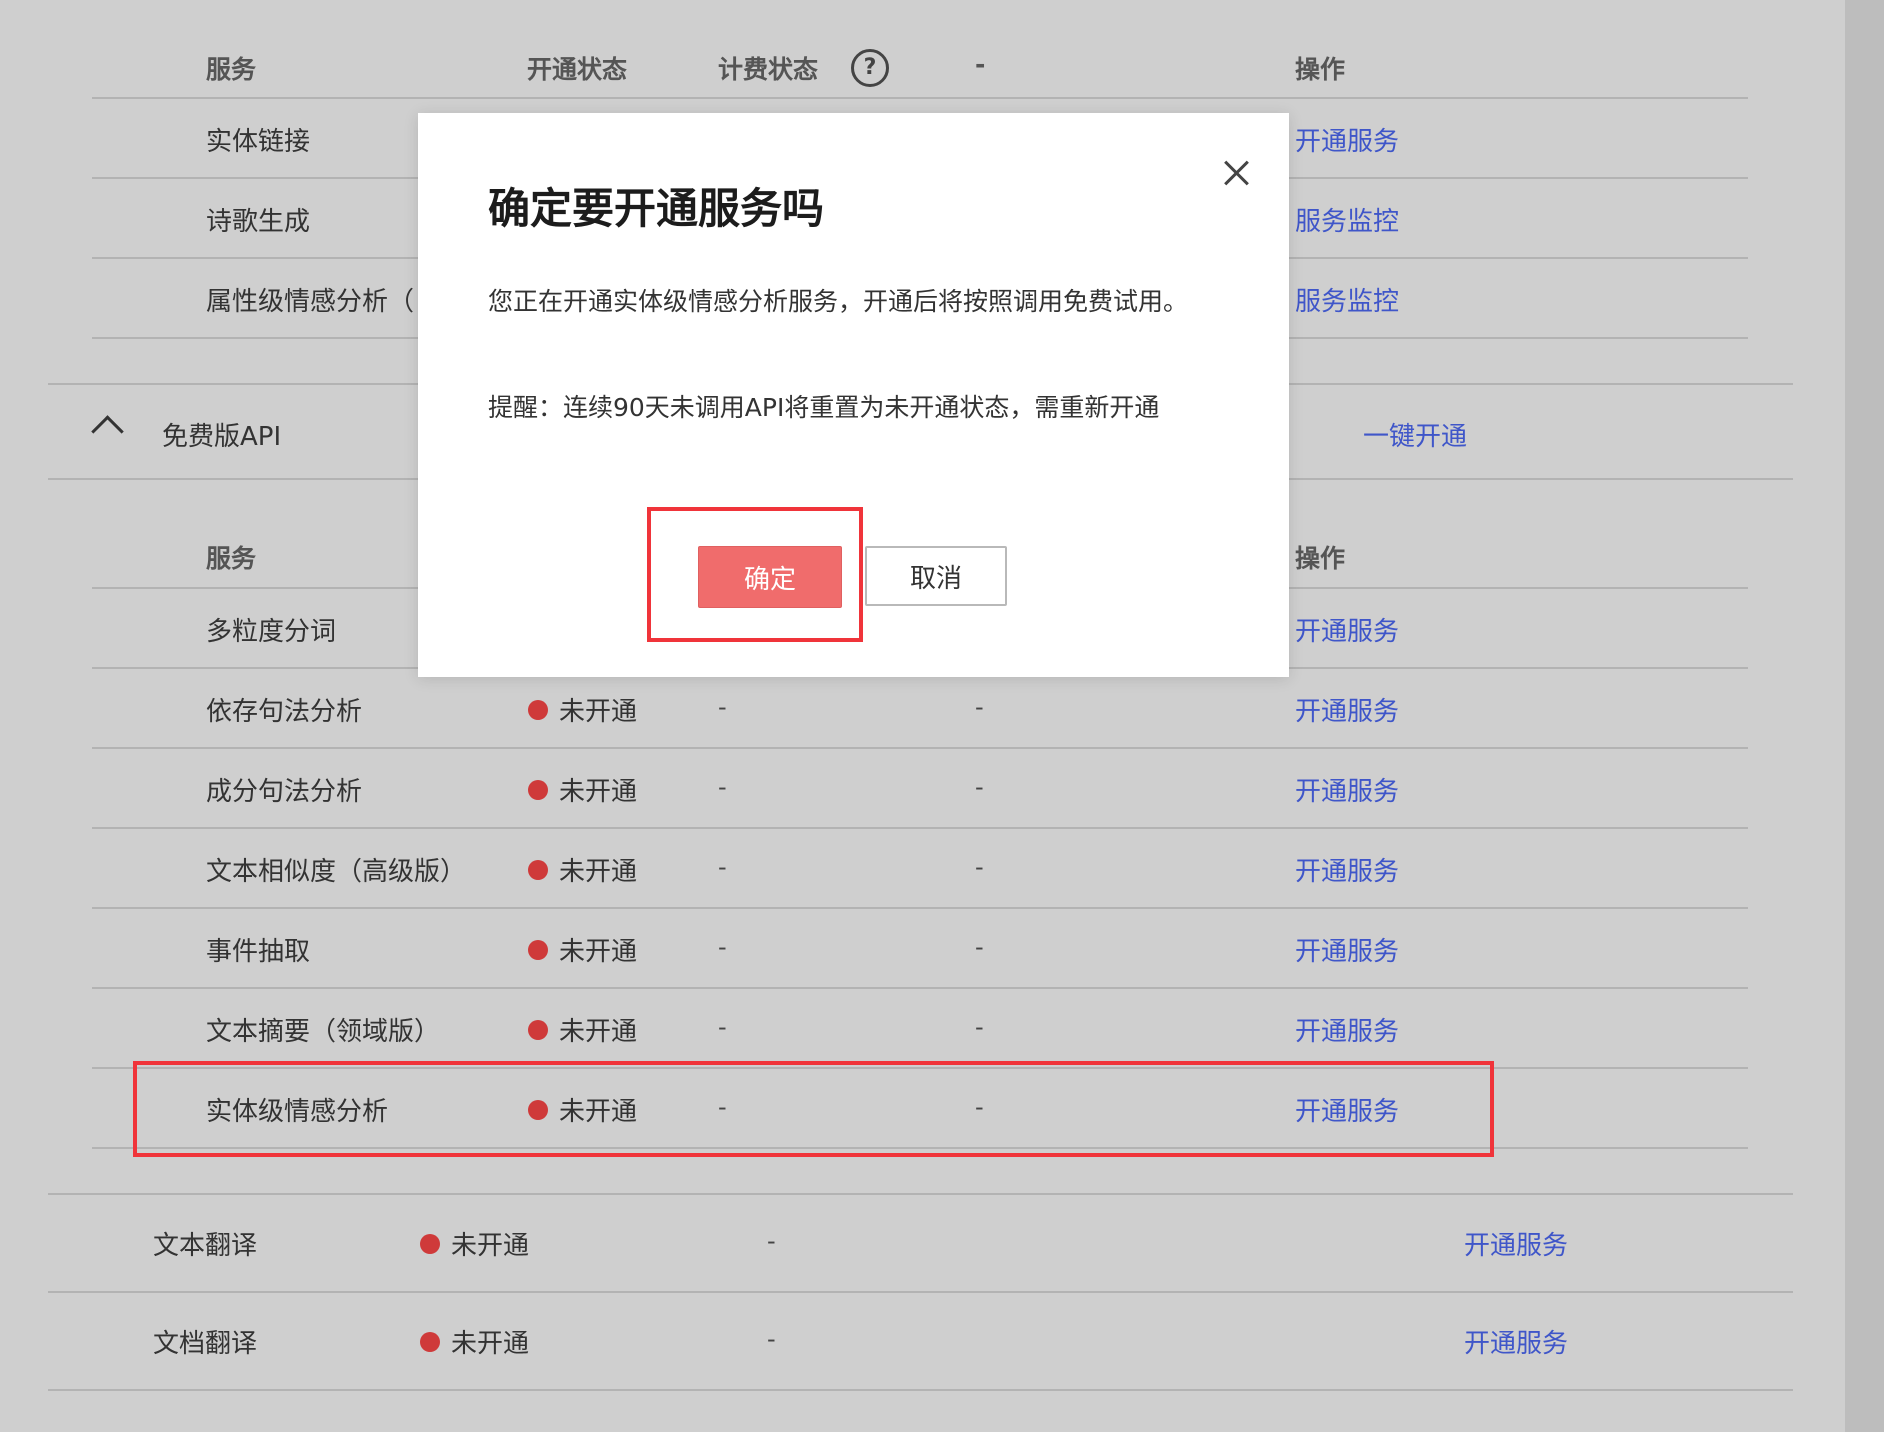  Describe the element at coordinates (271, 632) in the screenshot. I see `row-name: 多粒度分词` at that location.